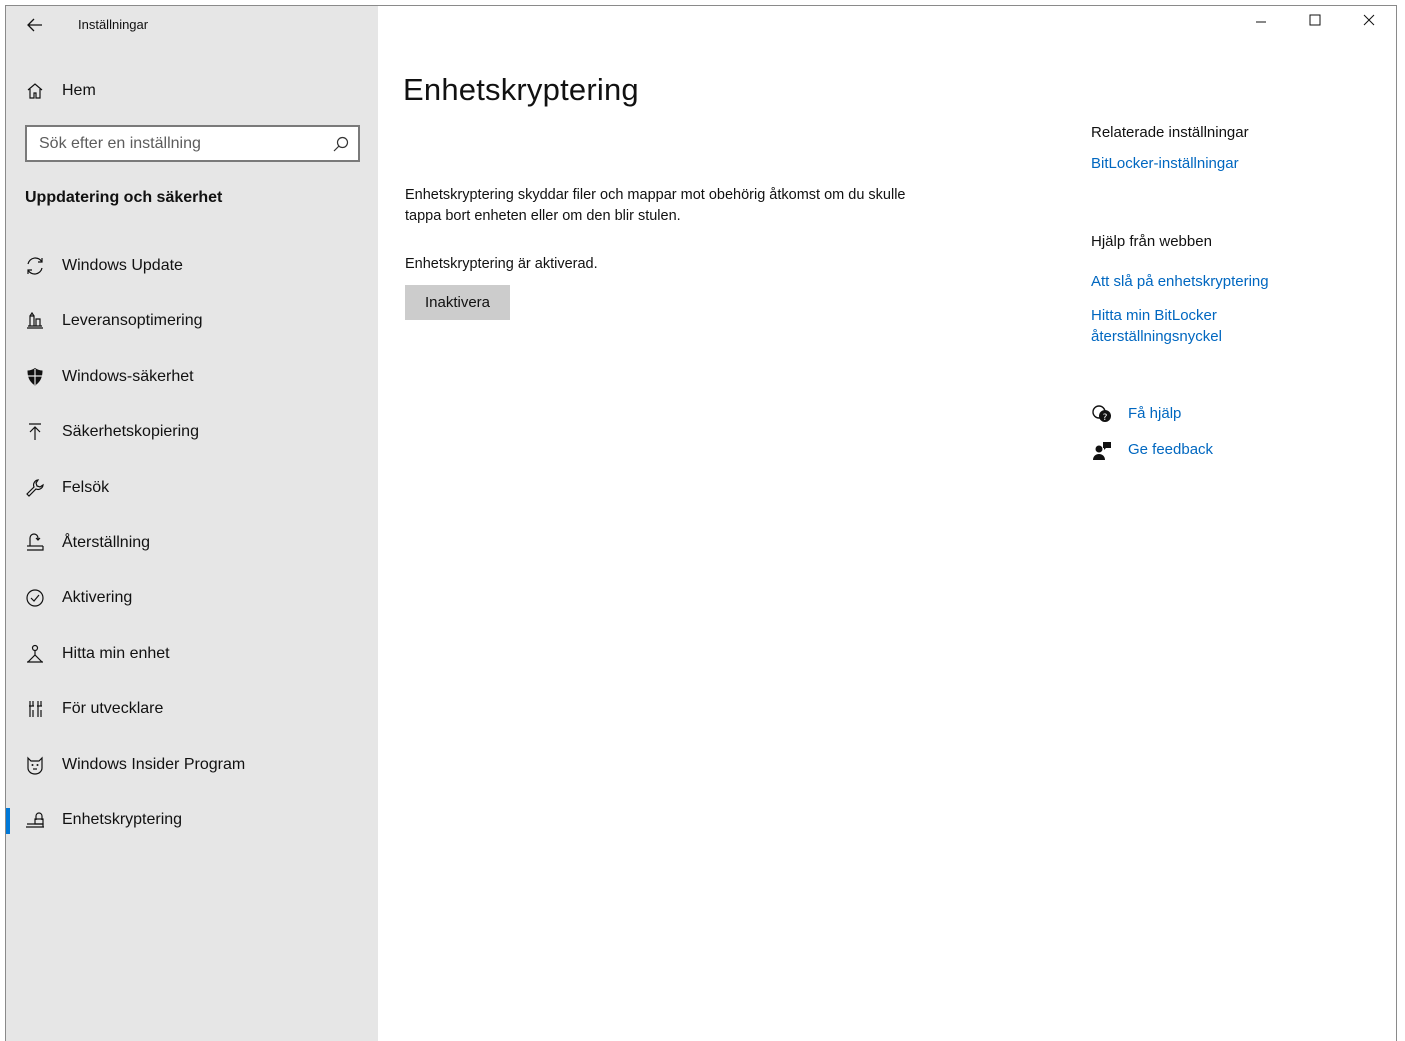  I want to click on search-input, so click(172, 143).